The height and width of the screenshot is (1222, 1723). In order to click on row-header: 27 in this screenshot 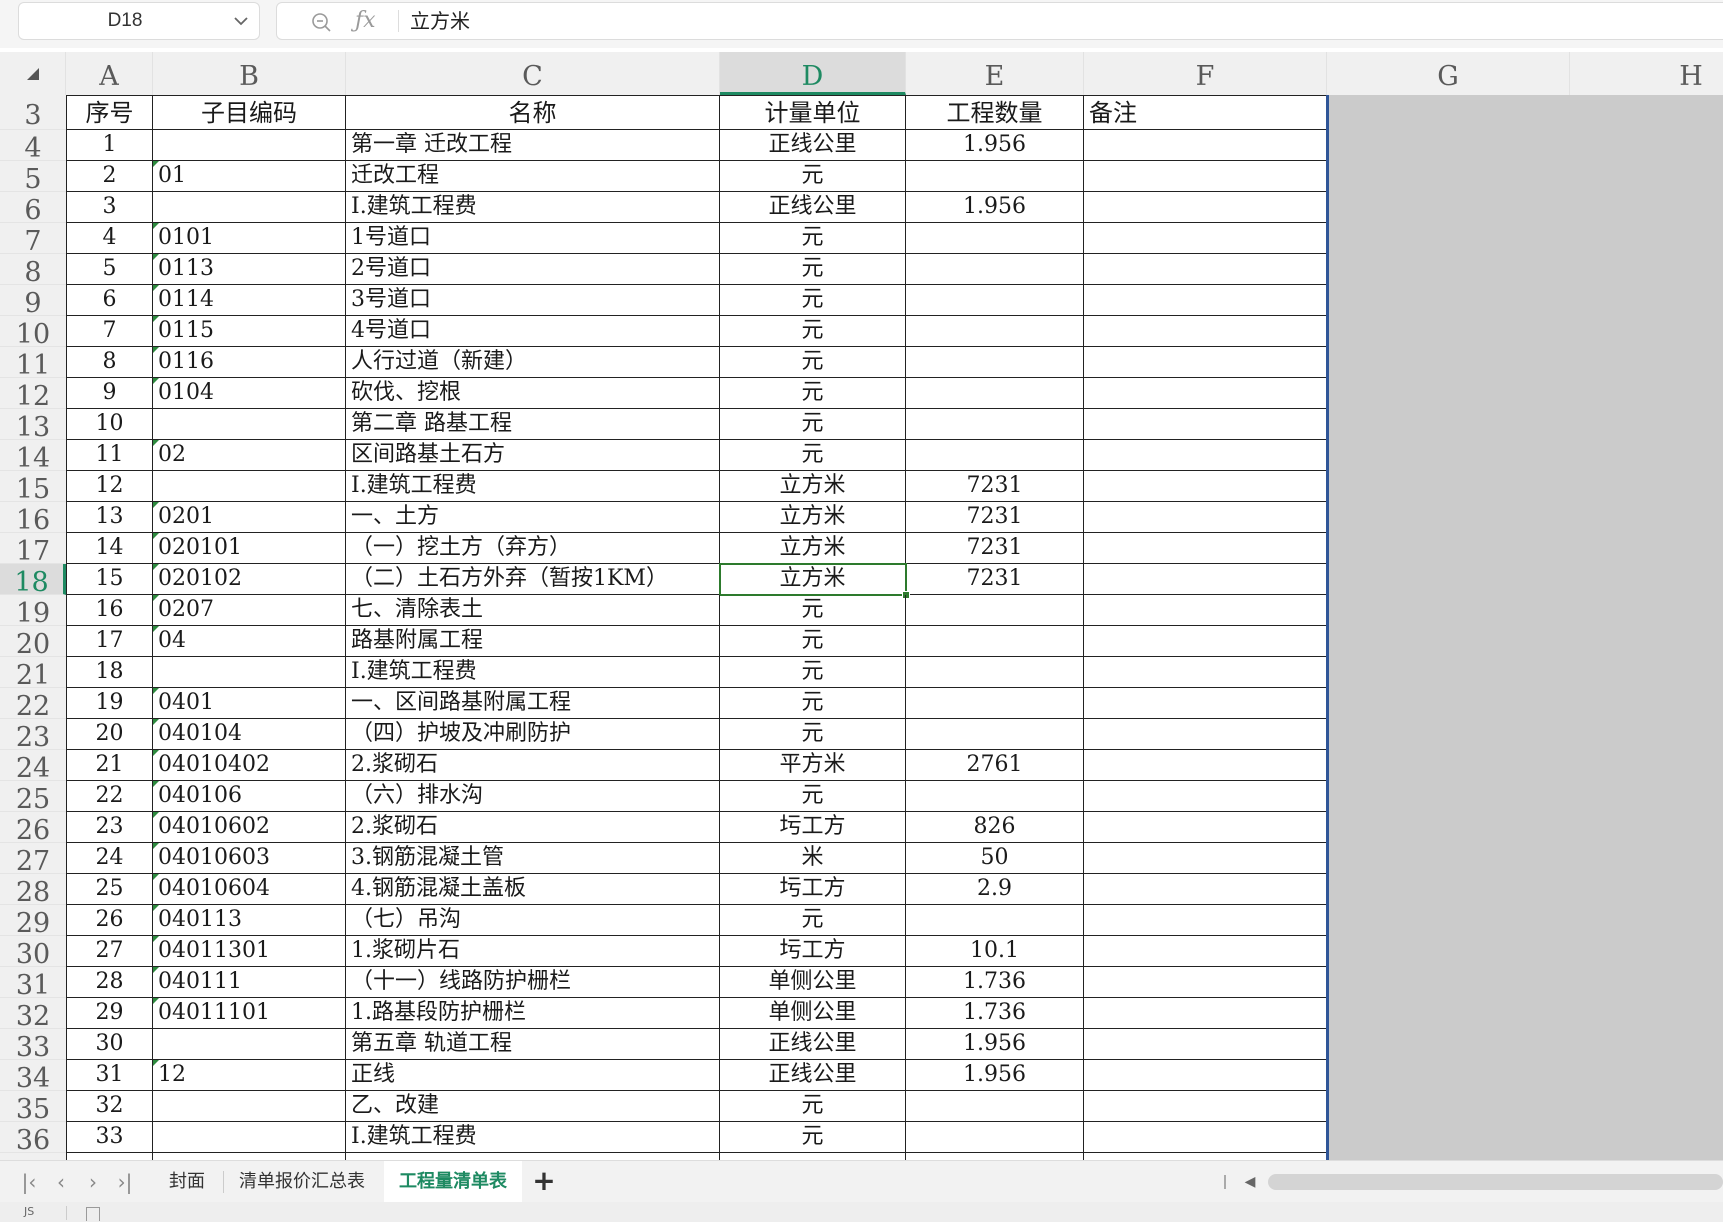, I will do `click(33, 858)`.